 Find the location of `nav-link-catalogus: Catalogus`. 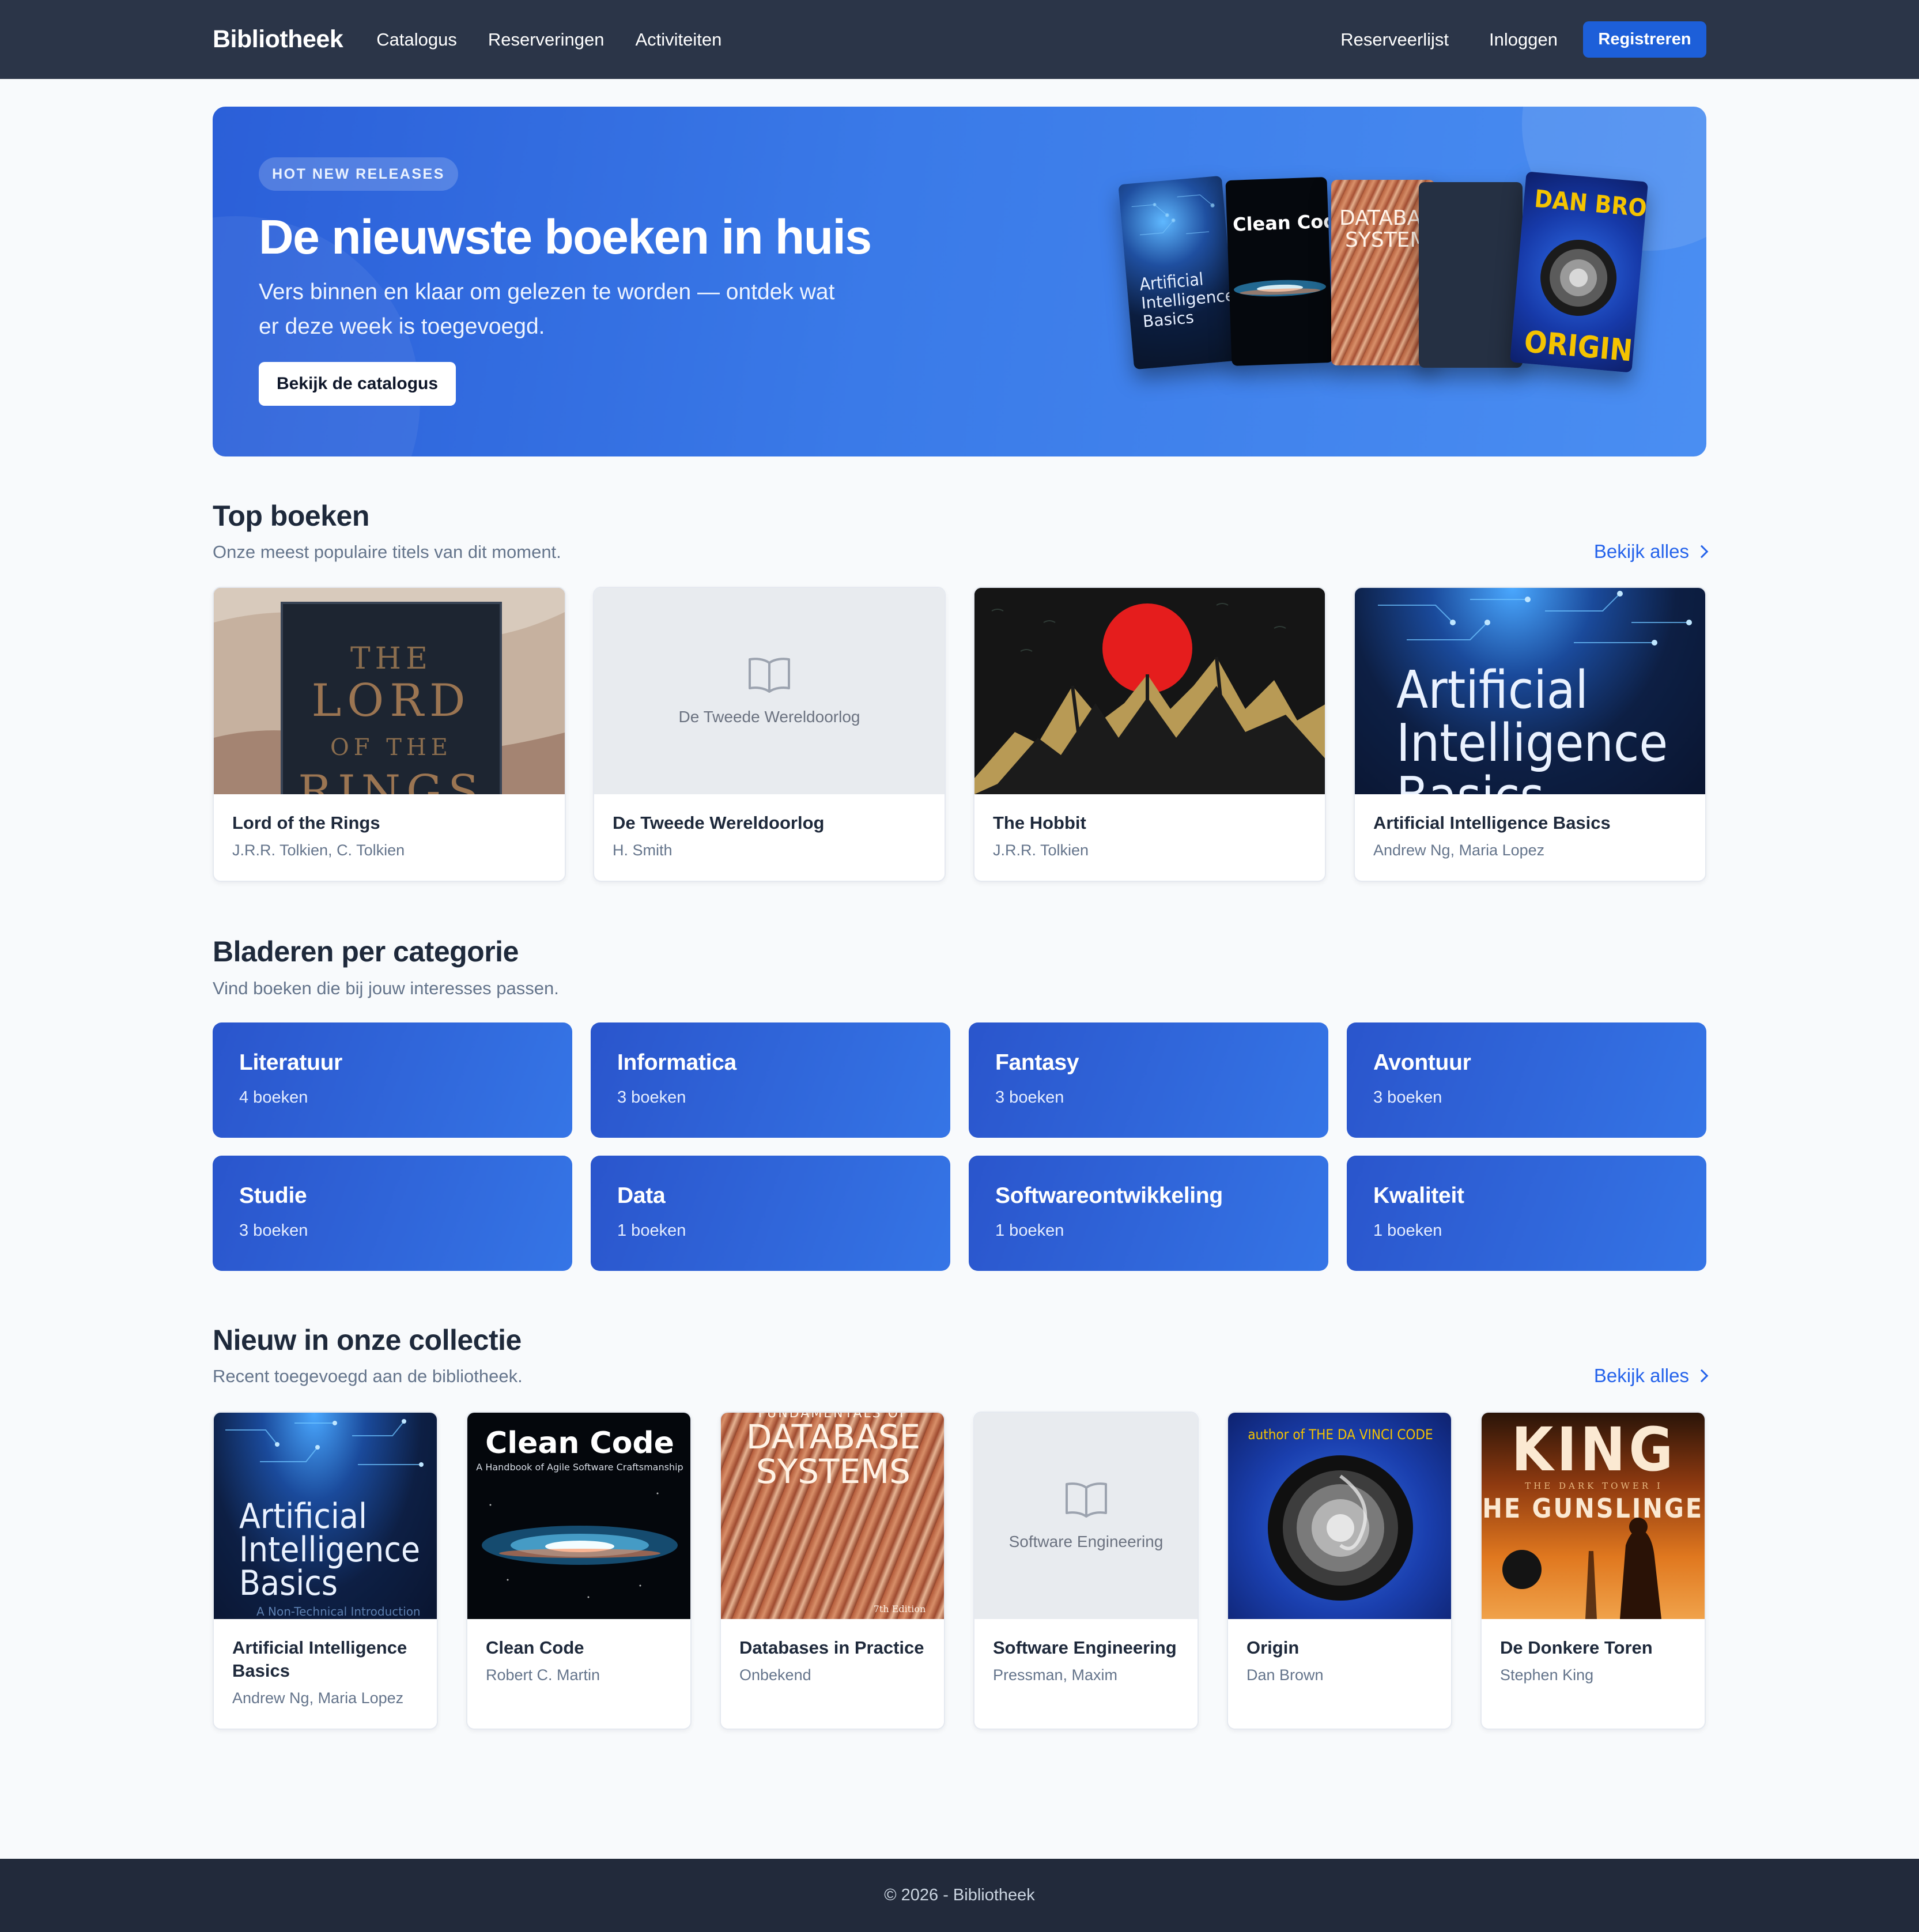

nav-link-catalogus: Catalogus is located at coordinates (417, 40).